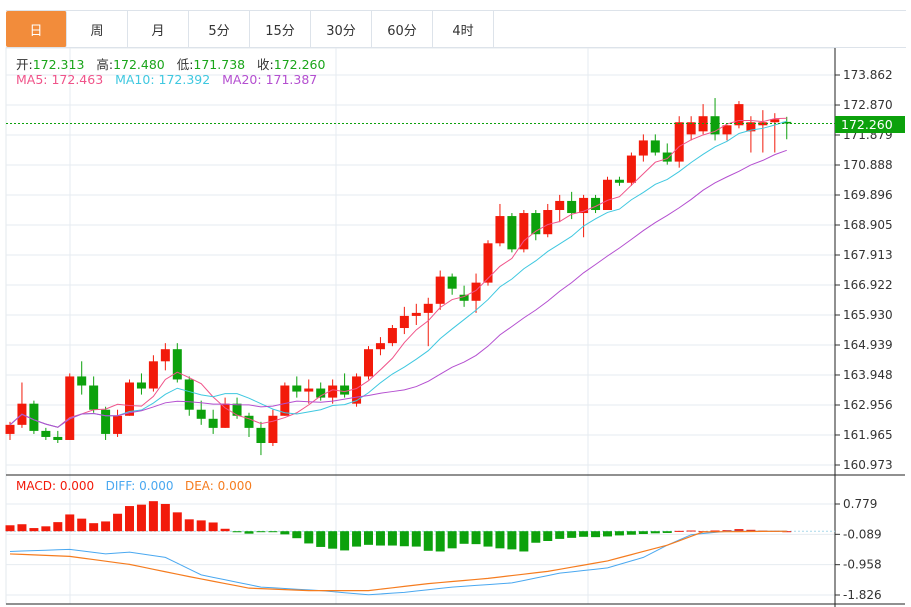 This screenshot has width=911, height=607. I want to click on macd-readout: MACD: 0.000 DIFF: 0.000 DEA: 0.000, so click(134, 486).